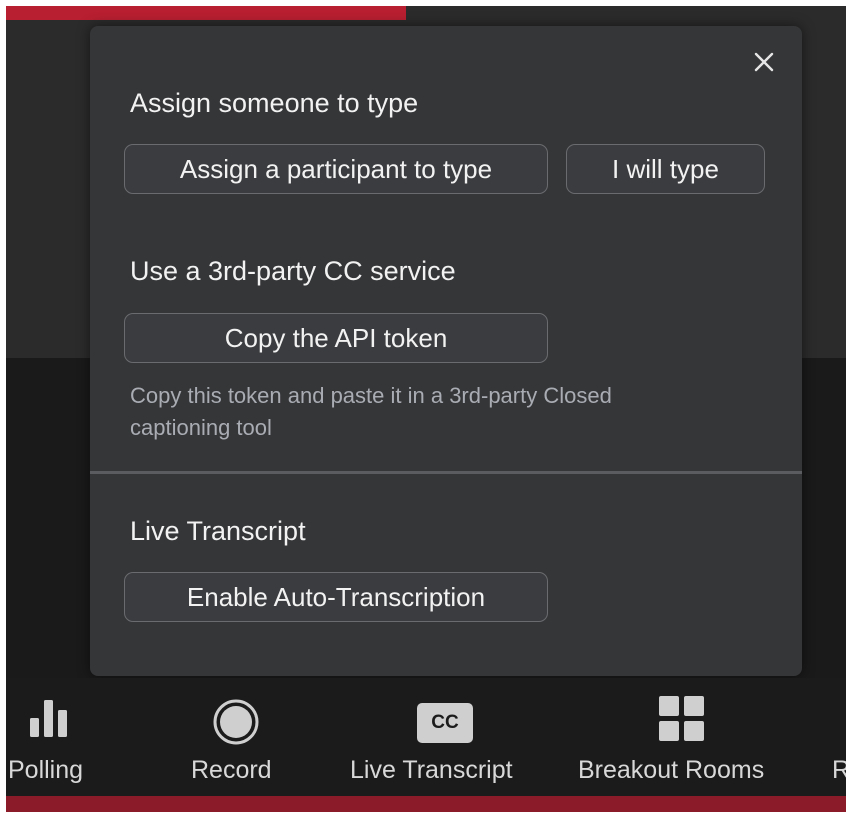 This screenshot has width=846, height=818. I want to click on toolbar-item-truncated: R, so click(839, 737).